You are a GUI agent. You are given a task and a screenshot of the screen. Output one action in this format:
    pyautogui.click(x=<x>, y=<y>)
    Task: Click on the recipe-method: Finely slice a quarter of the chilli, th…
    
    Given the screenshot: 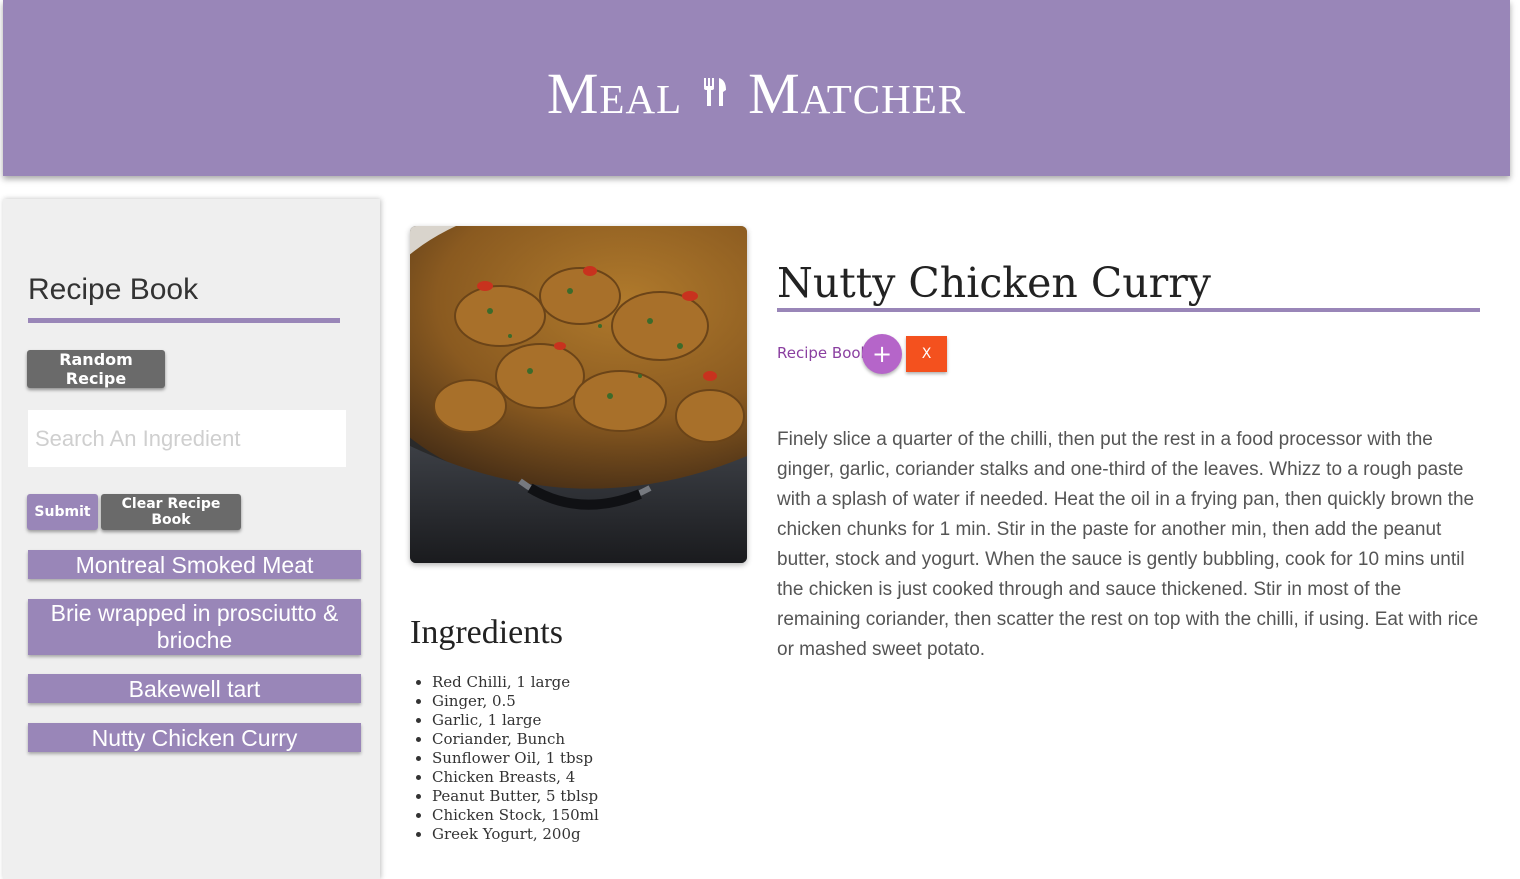 What is the action you would take?
    pyautogui.click(x=1128, y=544)
    